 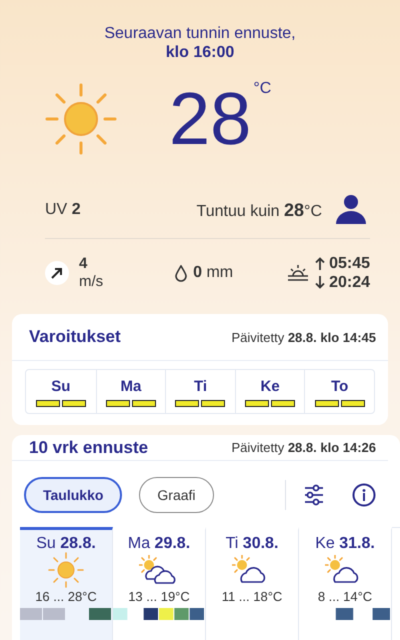 What do you see at coordinates (364, 495) in the screenshot?
I see `info-icon` at bounding box center [364, 495].